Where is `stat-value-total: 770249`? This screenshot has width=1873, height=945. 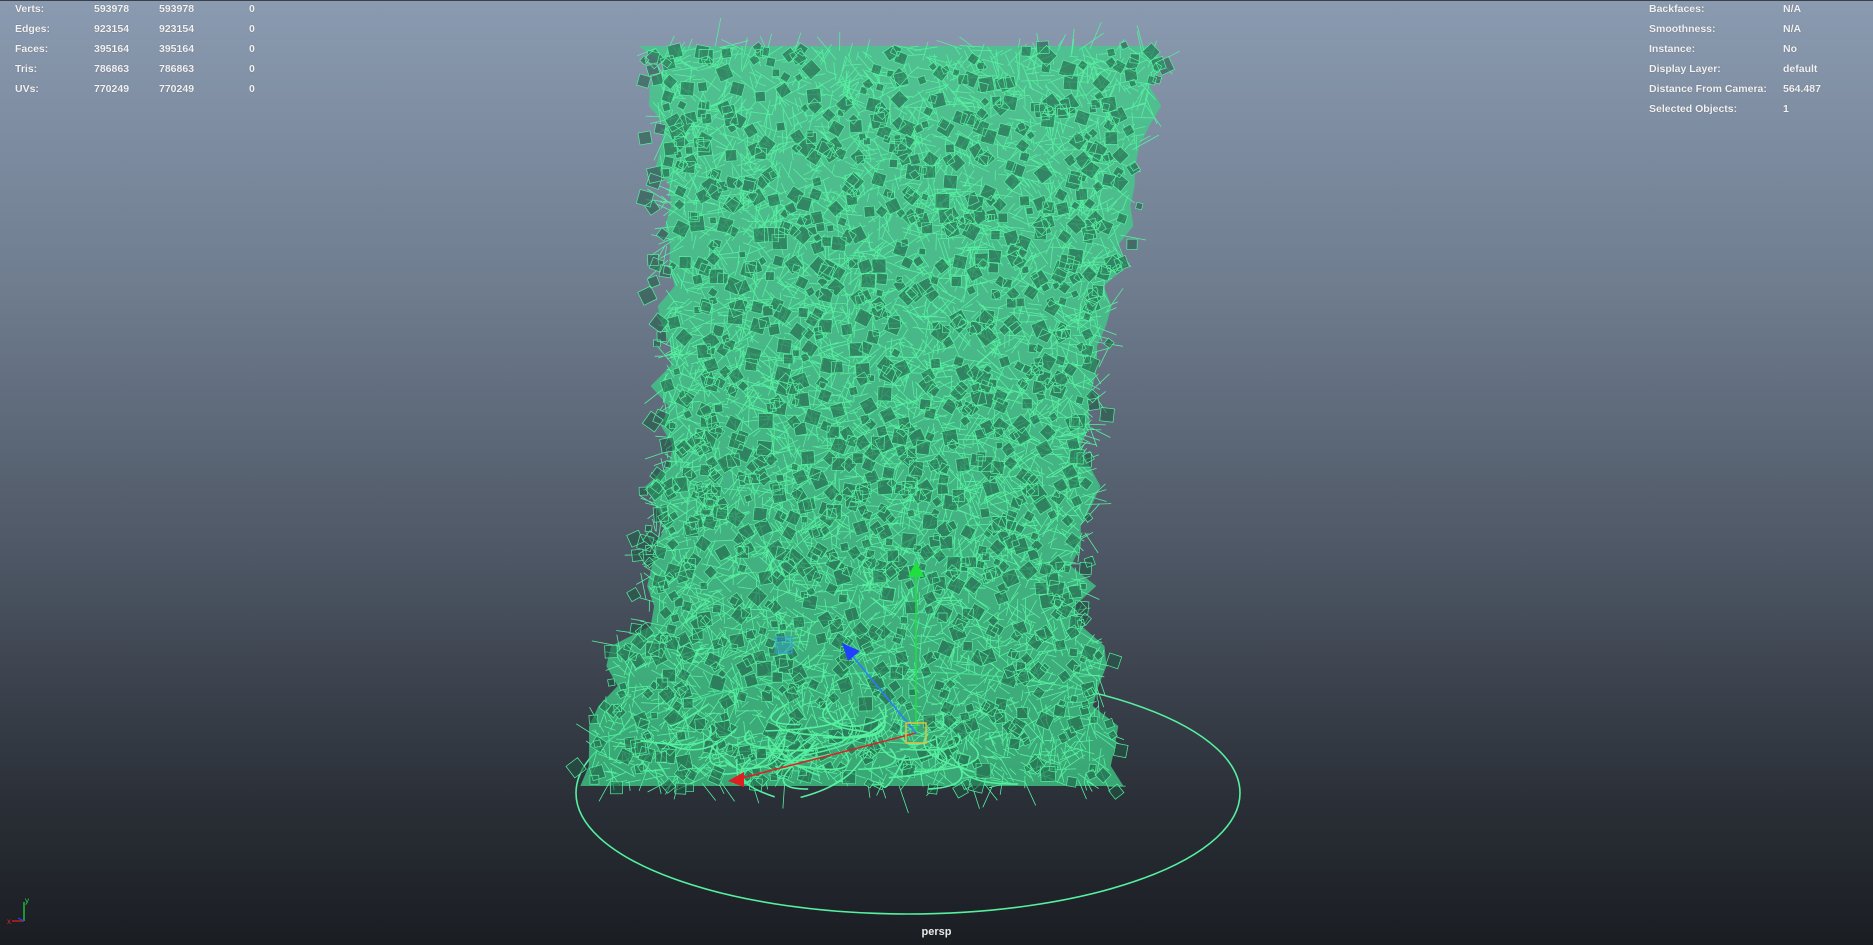
stat-value-total: 770249 is located at coordinates (112, 89).